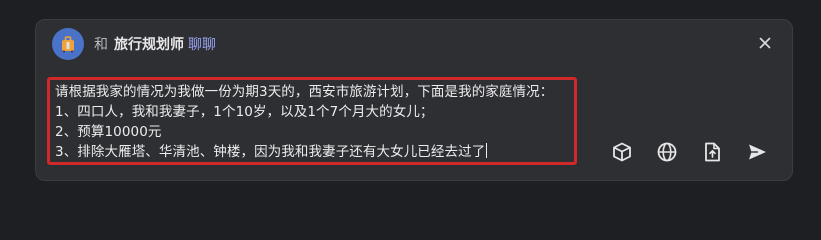 Image resolution: width=821 pixels, height=240 pixels. I want to click on cube-icon, so click(622, 152).